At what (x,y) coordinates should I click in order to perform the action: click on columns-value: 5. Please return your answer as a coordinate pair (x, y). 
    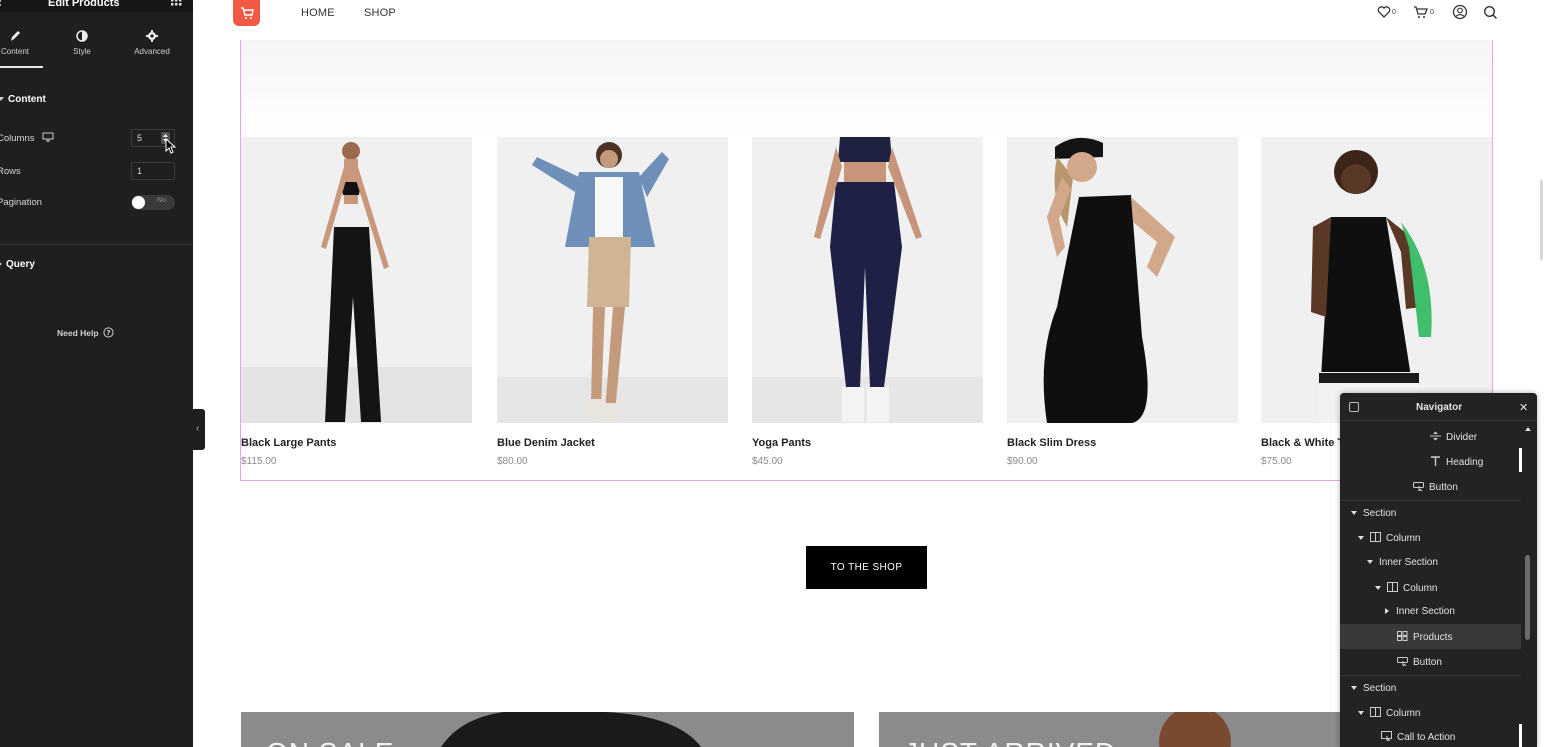
    Looking at the image, I should click on (140, 138).